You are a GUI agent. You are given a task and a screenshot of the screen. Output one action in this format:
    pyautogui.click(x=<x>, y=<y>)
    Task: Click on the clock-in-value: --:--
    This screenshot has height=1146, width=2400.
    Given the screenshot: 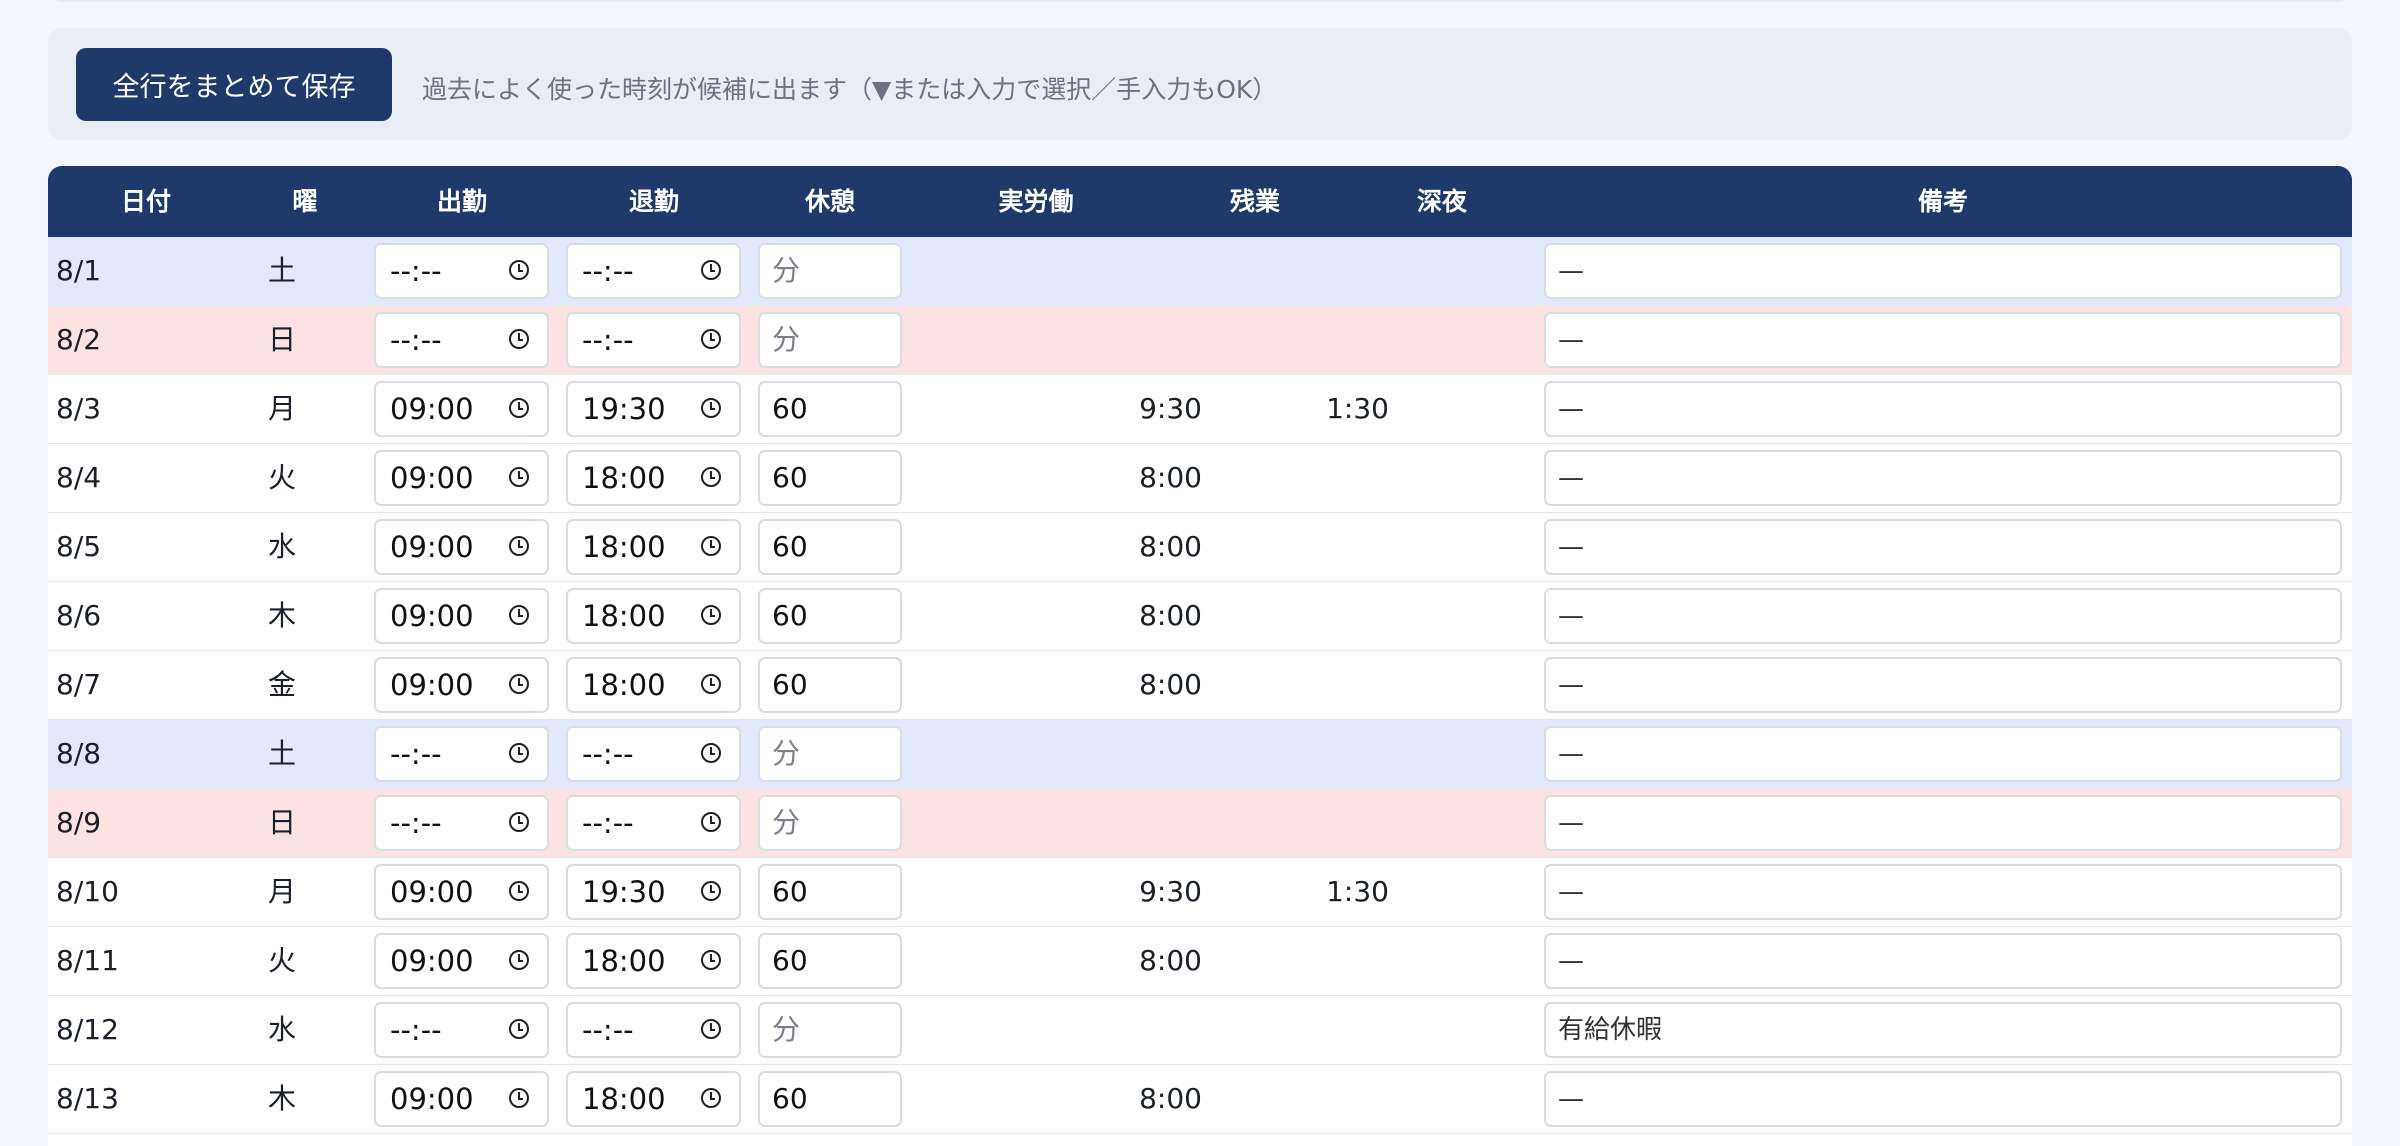 What is the action you would take?
    pyautogui.click(x=416, y=754)
    